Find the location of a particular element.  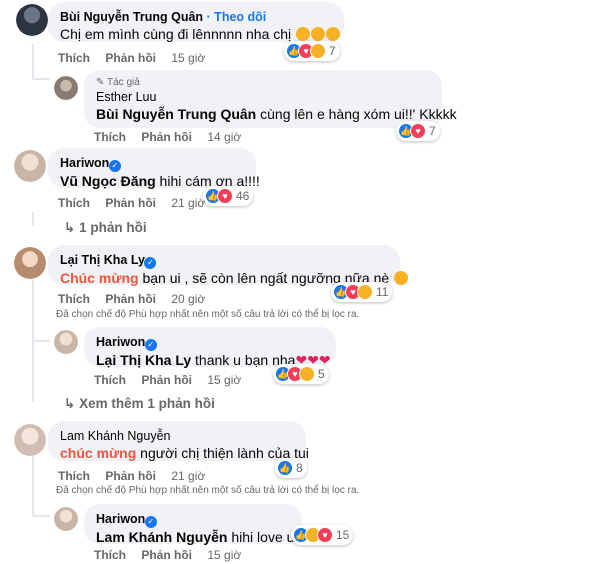

reaction-summary: 👍 ♥ 46 is located at coordinates (228, 196).